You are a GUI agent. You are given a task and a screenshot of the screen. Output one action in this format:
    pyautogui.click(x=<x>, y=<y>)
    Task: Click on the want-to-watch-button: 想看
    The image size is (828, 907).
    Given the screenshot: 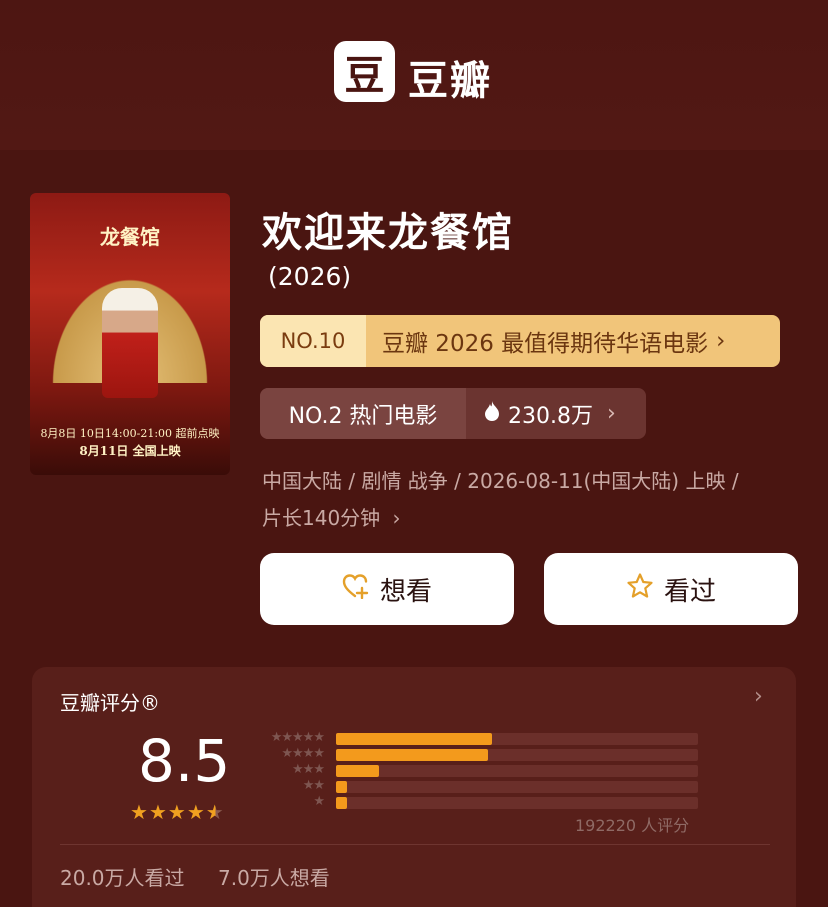 What is the action you would take?
    pyautogui.click(x=387, y=589)
    